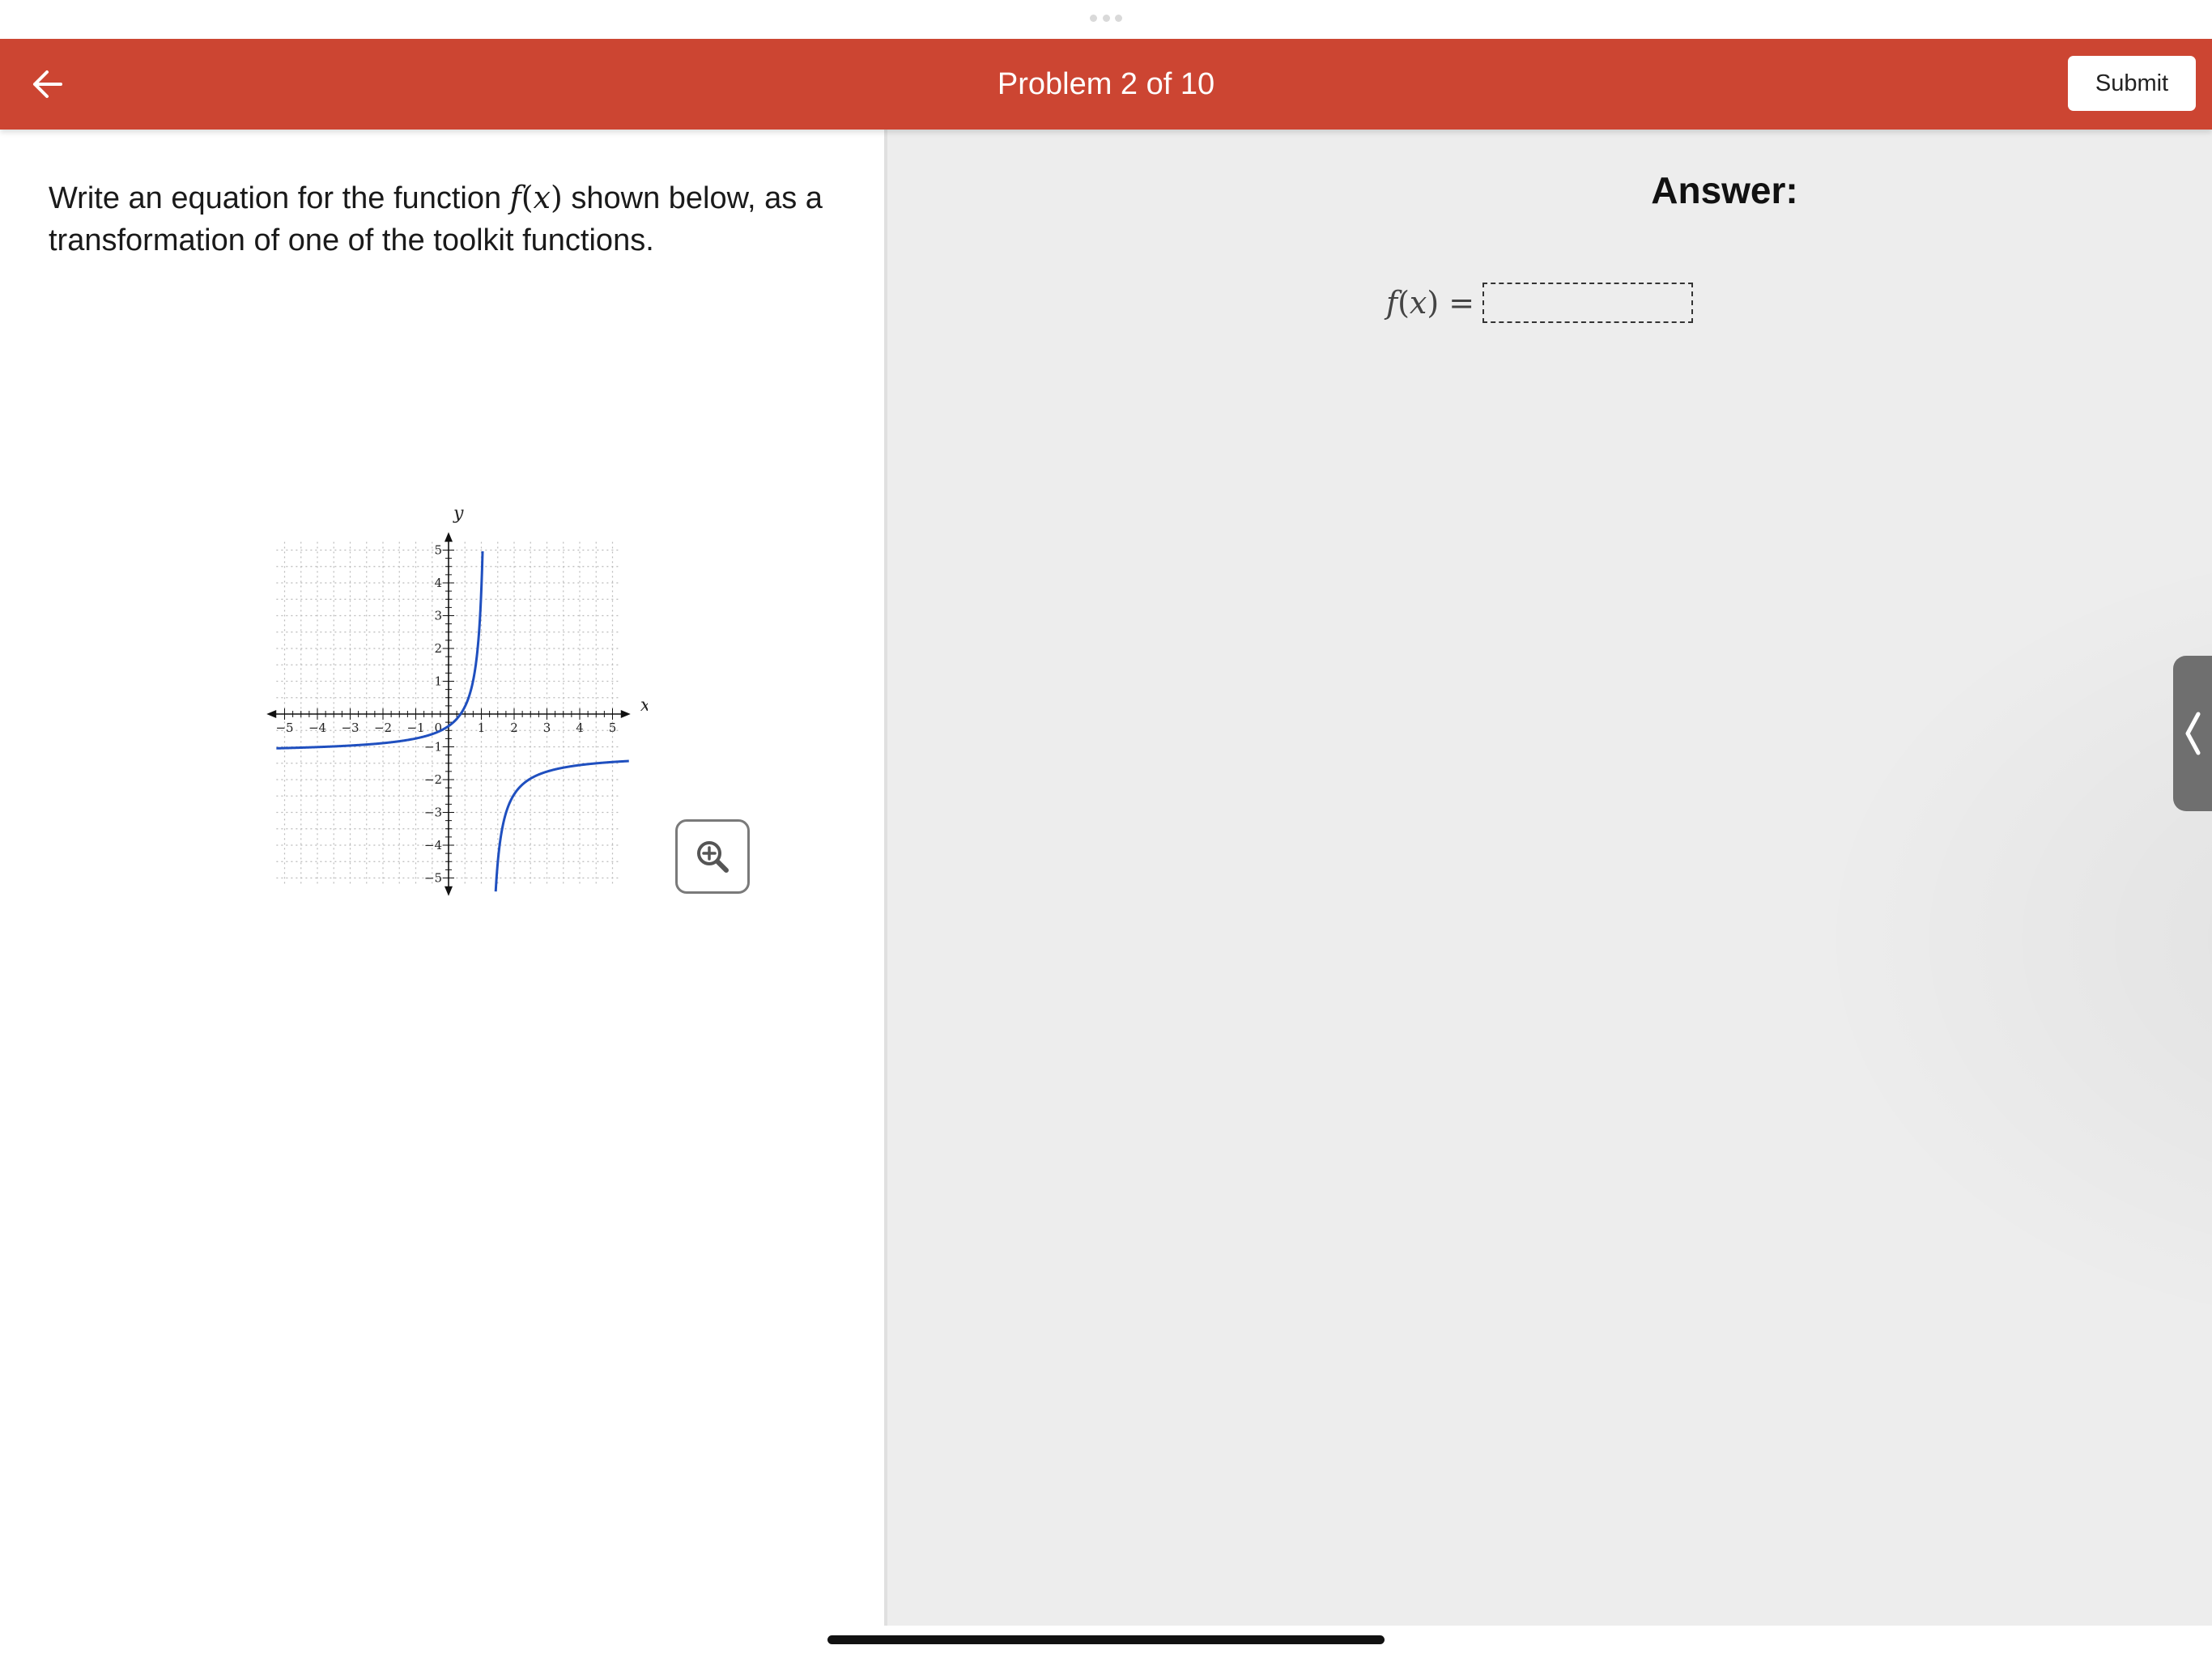  I want to click on x-tick-label: −4, so click(317, 728).